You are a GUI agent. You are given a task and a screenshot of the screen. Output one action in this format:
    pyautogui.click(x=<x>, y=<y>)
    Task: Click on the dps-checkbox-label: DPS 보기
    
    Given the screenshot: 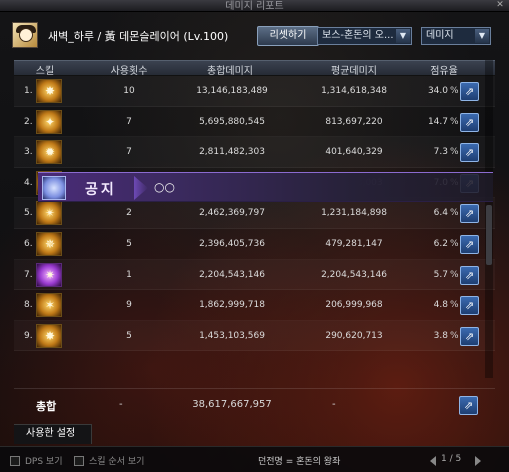 What is the action you would take?
    pyautogui.click(x=44, y=462)
    